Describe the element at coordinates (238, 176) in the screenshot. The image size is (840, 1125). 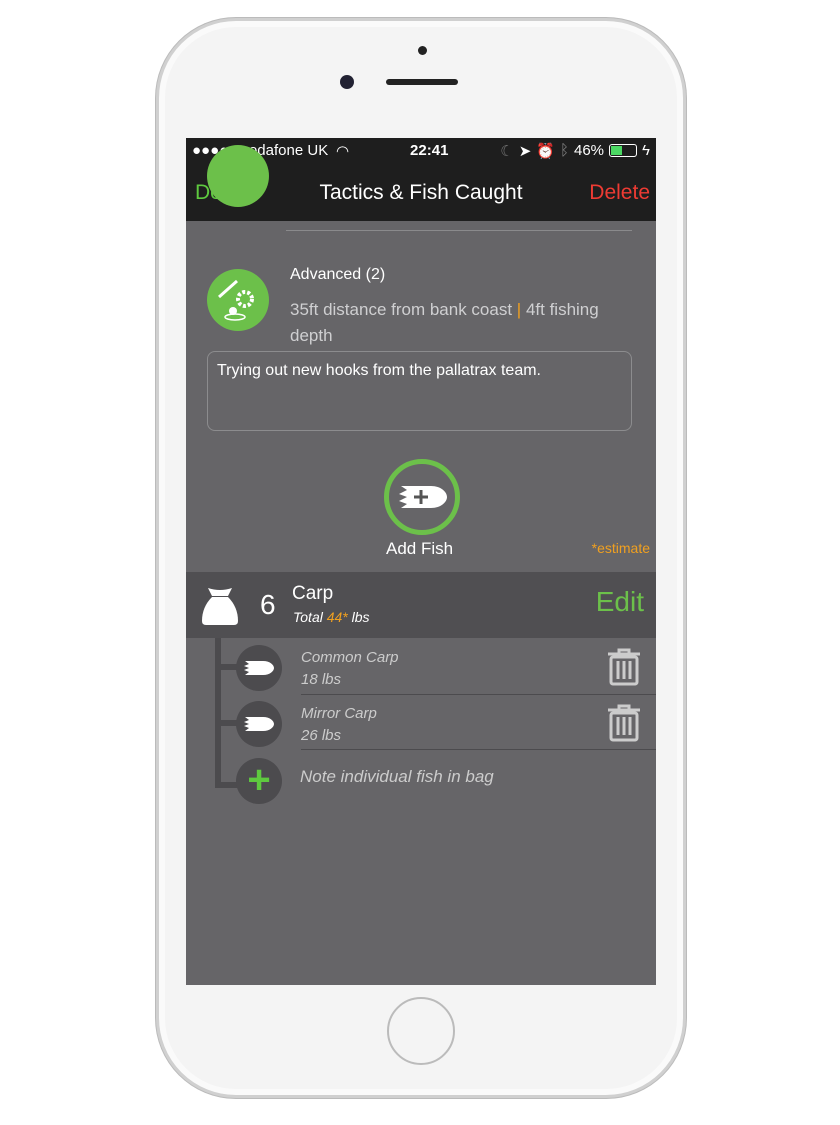
I see `tactic-icon` at that location.